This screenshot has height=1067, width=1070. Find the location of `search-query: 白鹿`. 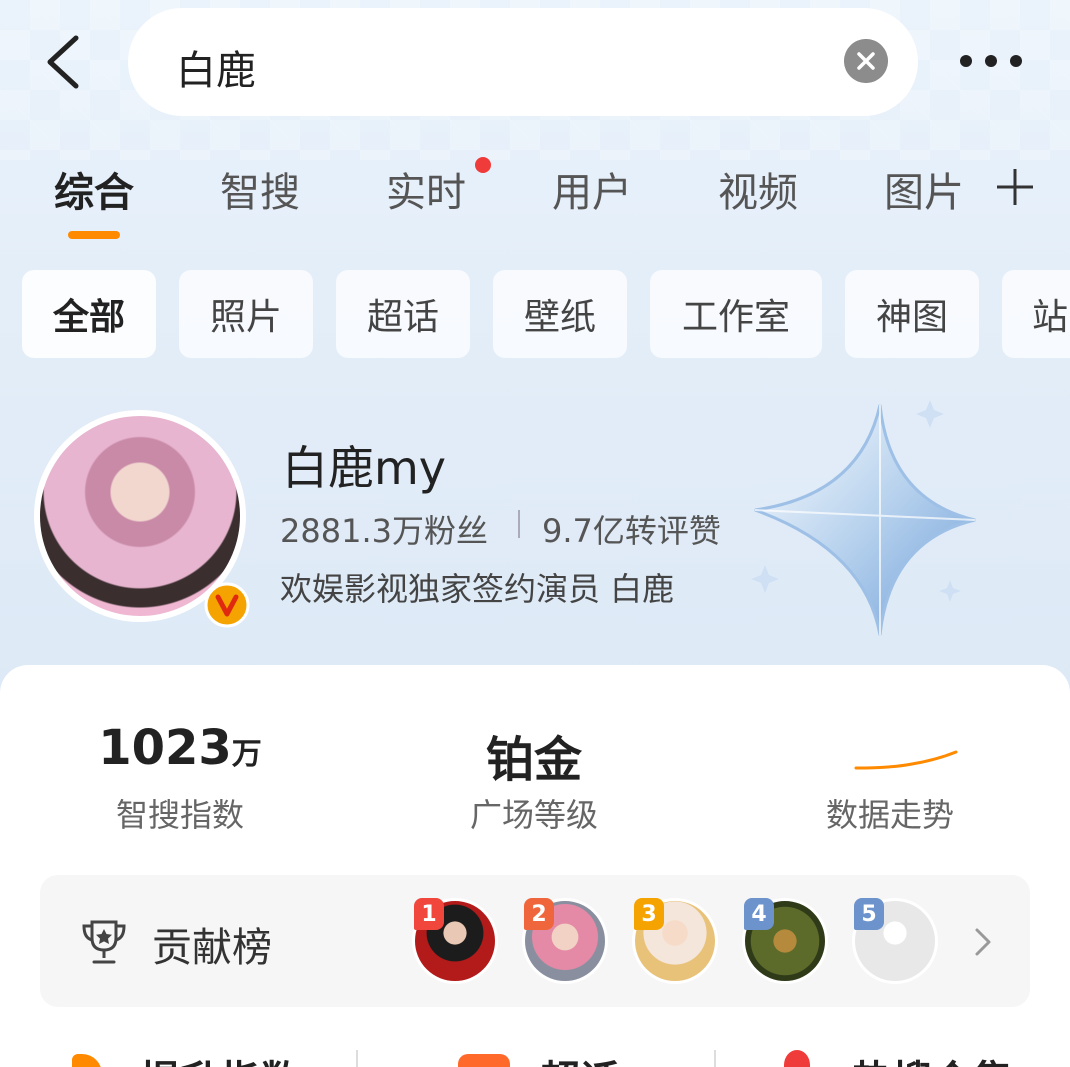

search-query: 白鹿 is located at coordinates (216, 71).